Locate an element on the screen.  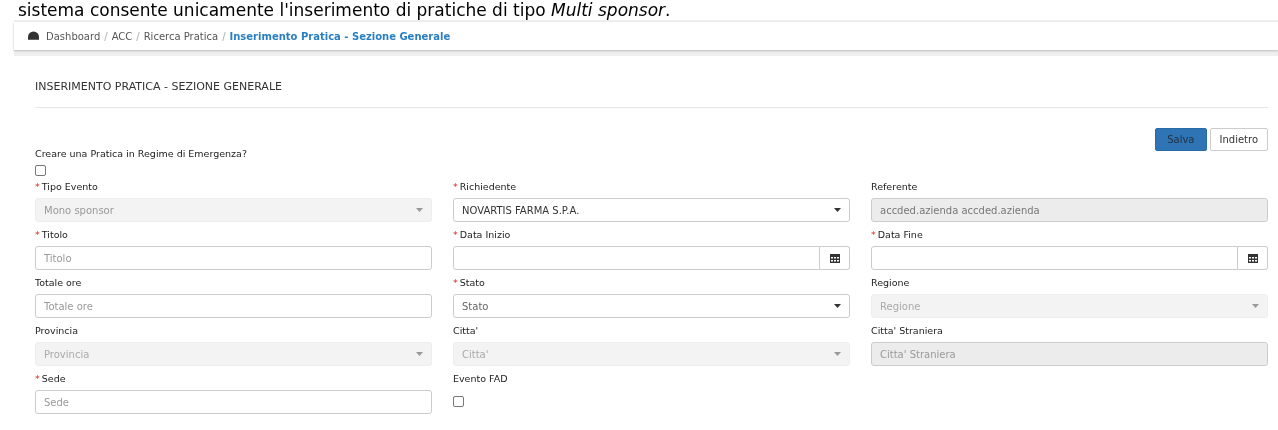
field-label: Evento FAD is located at coordinates (481, 379).